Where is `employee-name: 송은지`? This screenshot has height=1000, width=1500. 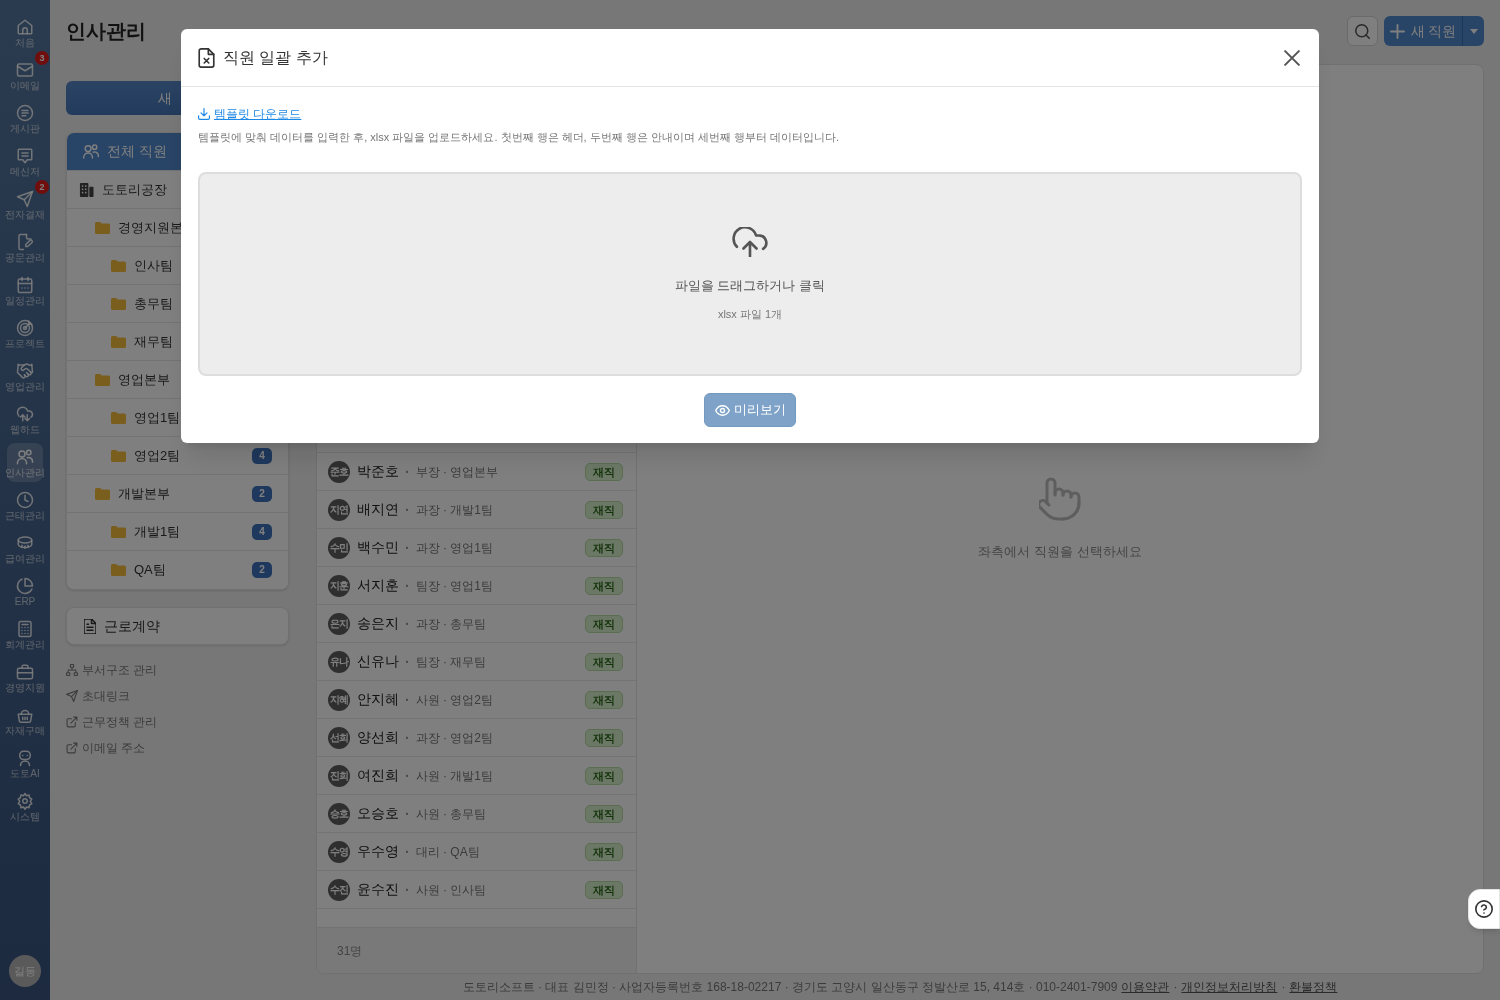
employee-name: 송은지 is located at coordinates (378, 623).